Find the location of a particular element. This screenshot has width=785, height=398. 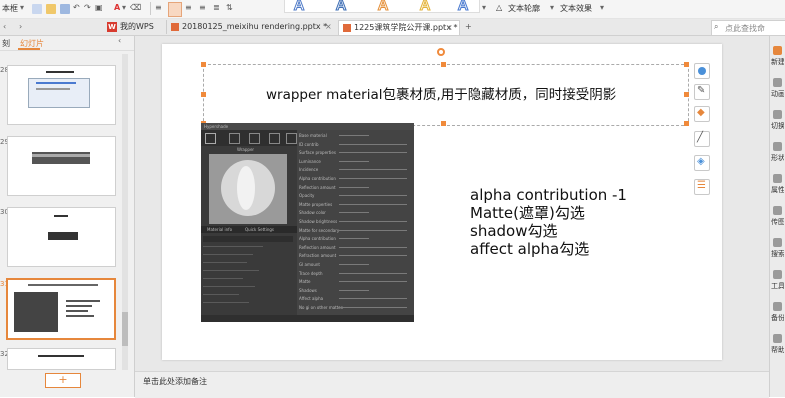

wordart-style-2: A is located at coordinates (341, 7).